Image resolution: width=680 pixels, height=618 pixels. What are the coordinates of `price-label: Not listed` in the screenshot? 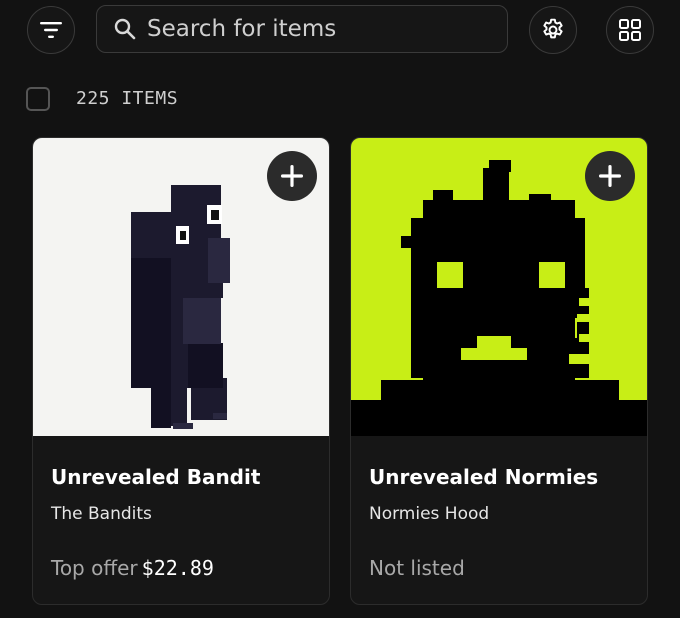 It's located at (417, 568).